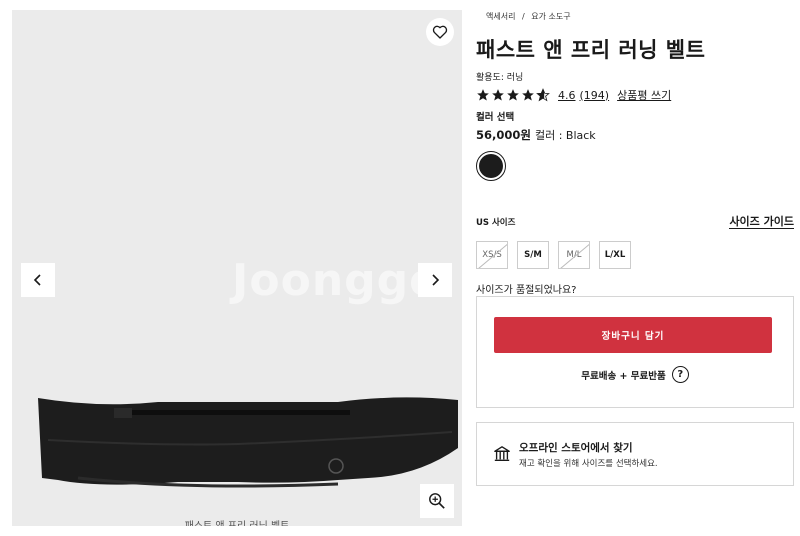  What do you see at coordinates (491, 166) in the screenshot?
I see `color-swatch-black` at bounding box center [491, 166].